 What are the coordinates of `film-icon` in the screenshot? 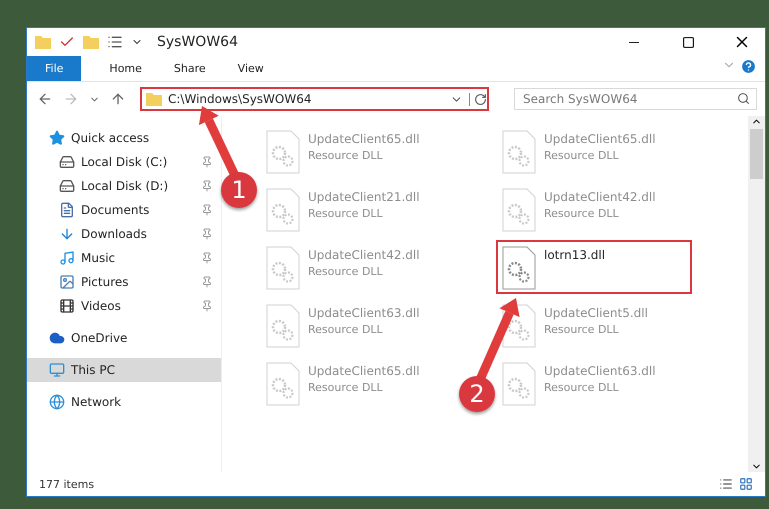 It's located at (67, 306).